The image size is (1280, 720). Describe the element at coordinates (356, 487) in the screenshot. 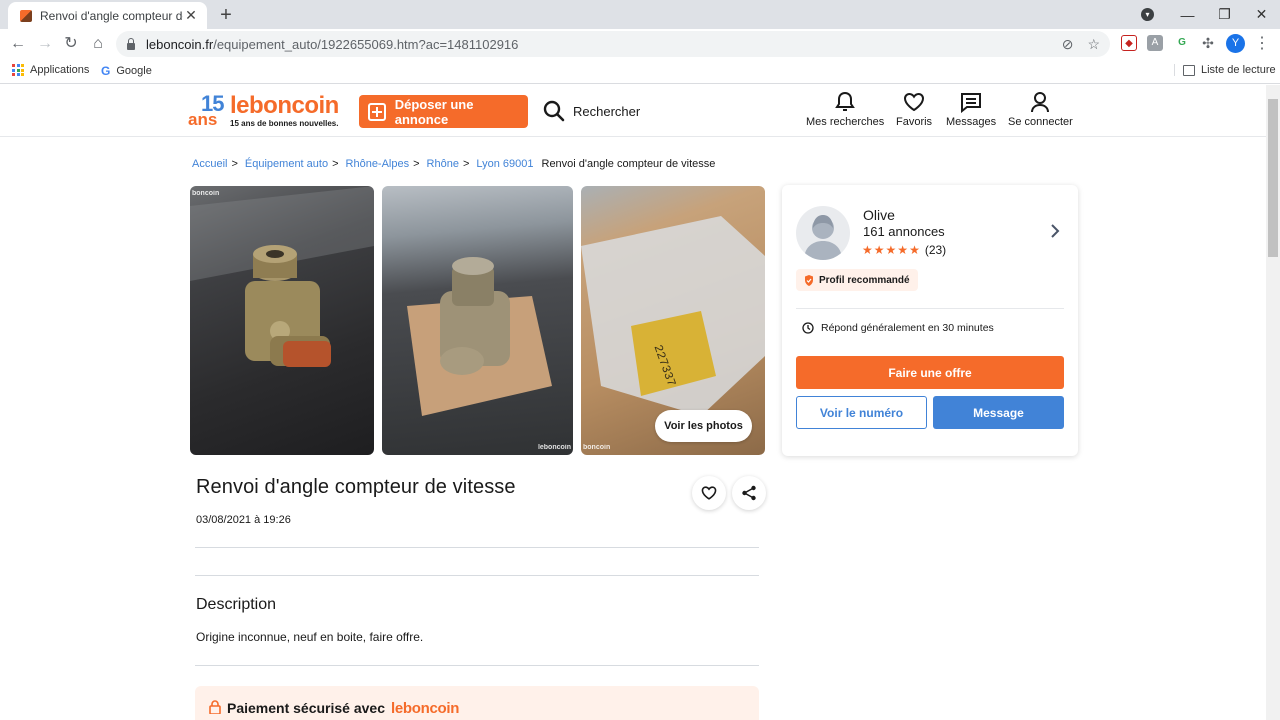

I see `listing-title: Renvoi d'angle compteur de vitesse` at that location.